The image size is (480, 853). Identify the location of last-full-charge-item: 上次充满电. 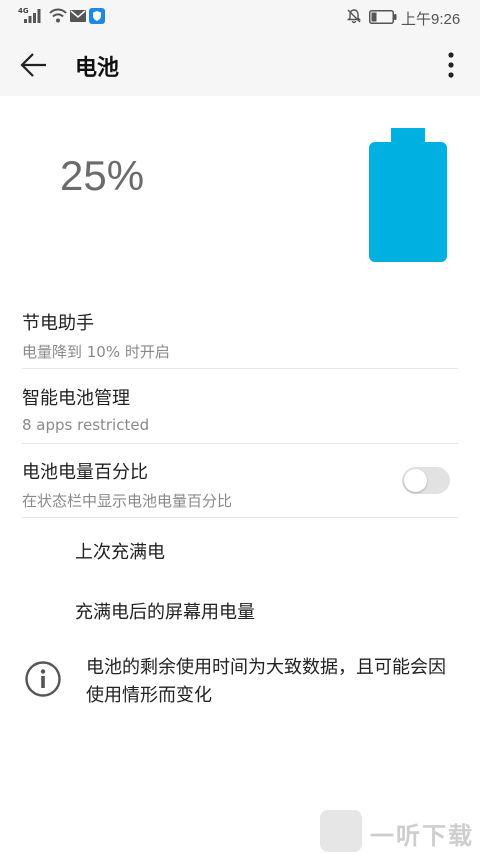
(120, 551).